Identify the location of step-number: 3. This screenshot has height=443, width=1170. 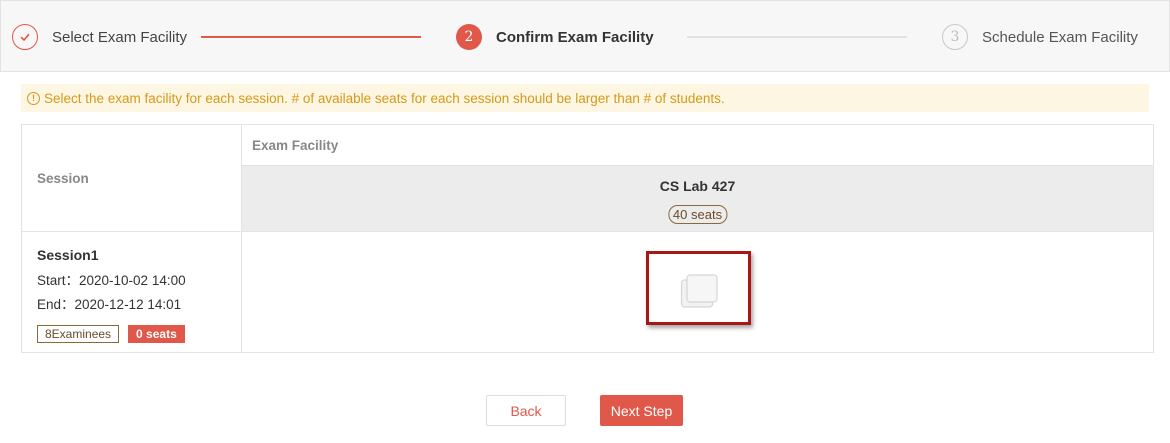
(955, 37).